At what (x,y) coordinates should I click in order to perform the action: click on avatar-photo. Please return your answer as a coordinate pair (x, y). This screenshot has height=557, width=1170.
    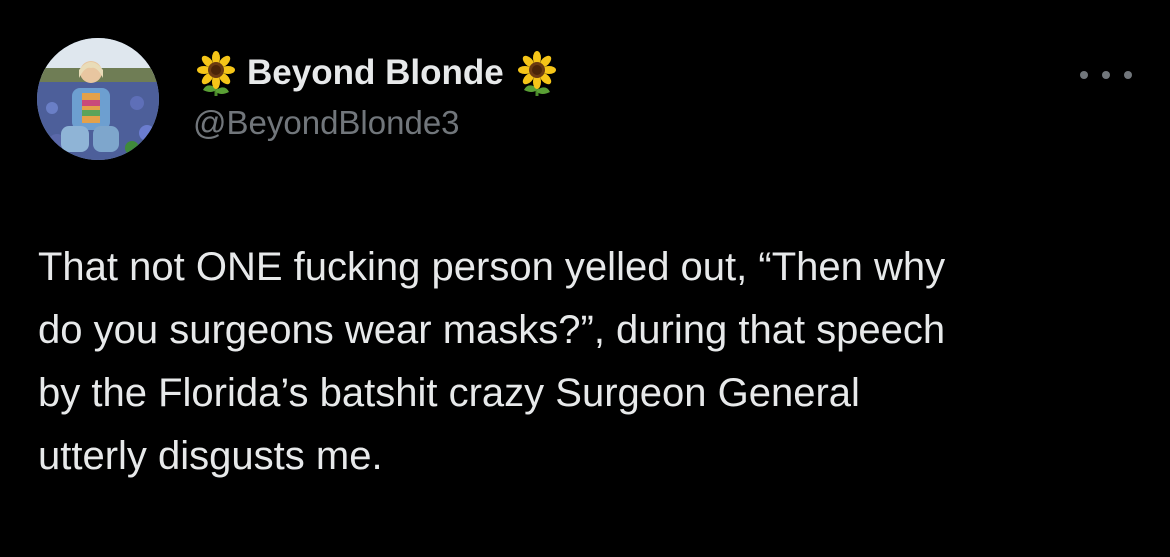
    Looking at the image, I should click on (98, 99).